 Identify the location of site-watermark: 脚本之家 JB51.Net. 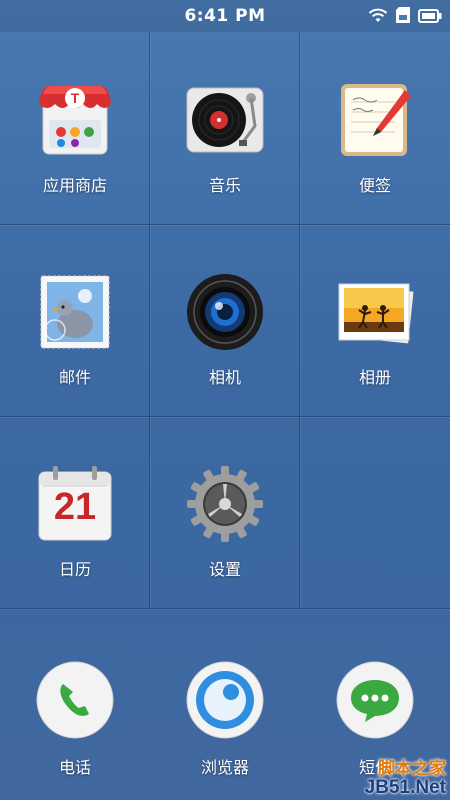
(405, 779).